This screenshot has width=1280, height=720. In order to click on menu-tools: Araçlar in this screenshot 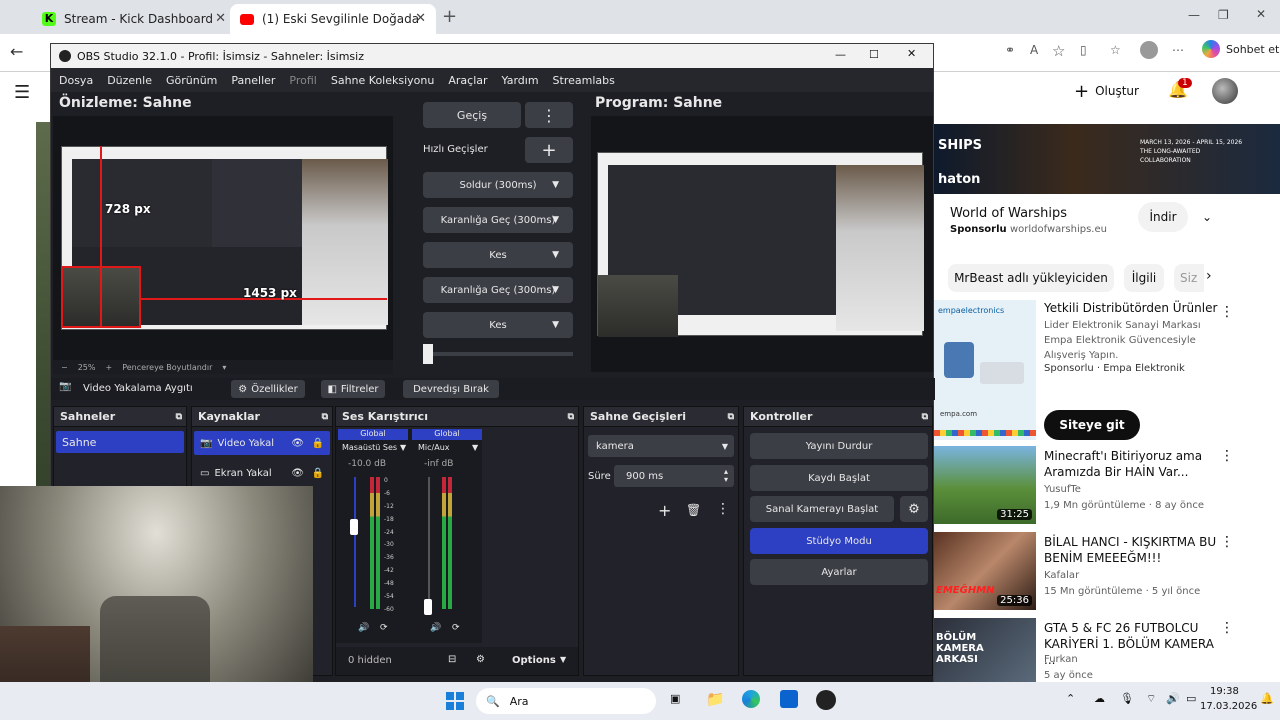, I will do `click(467, 80)`.